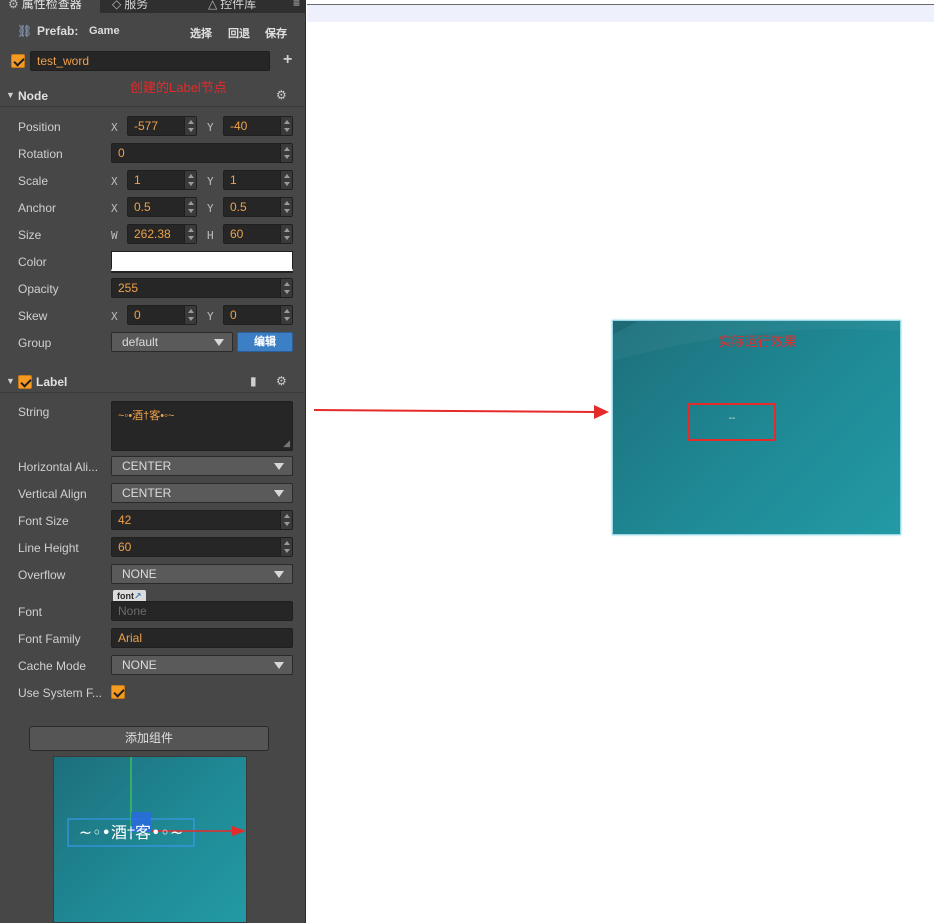 The image size is (934, 924). Describe the element at coordinates (201, 33) in the screenshot. I see `prefab-select-button: 选择` at that location.